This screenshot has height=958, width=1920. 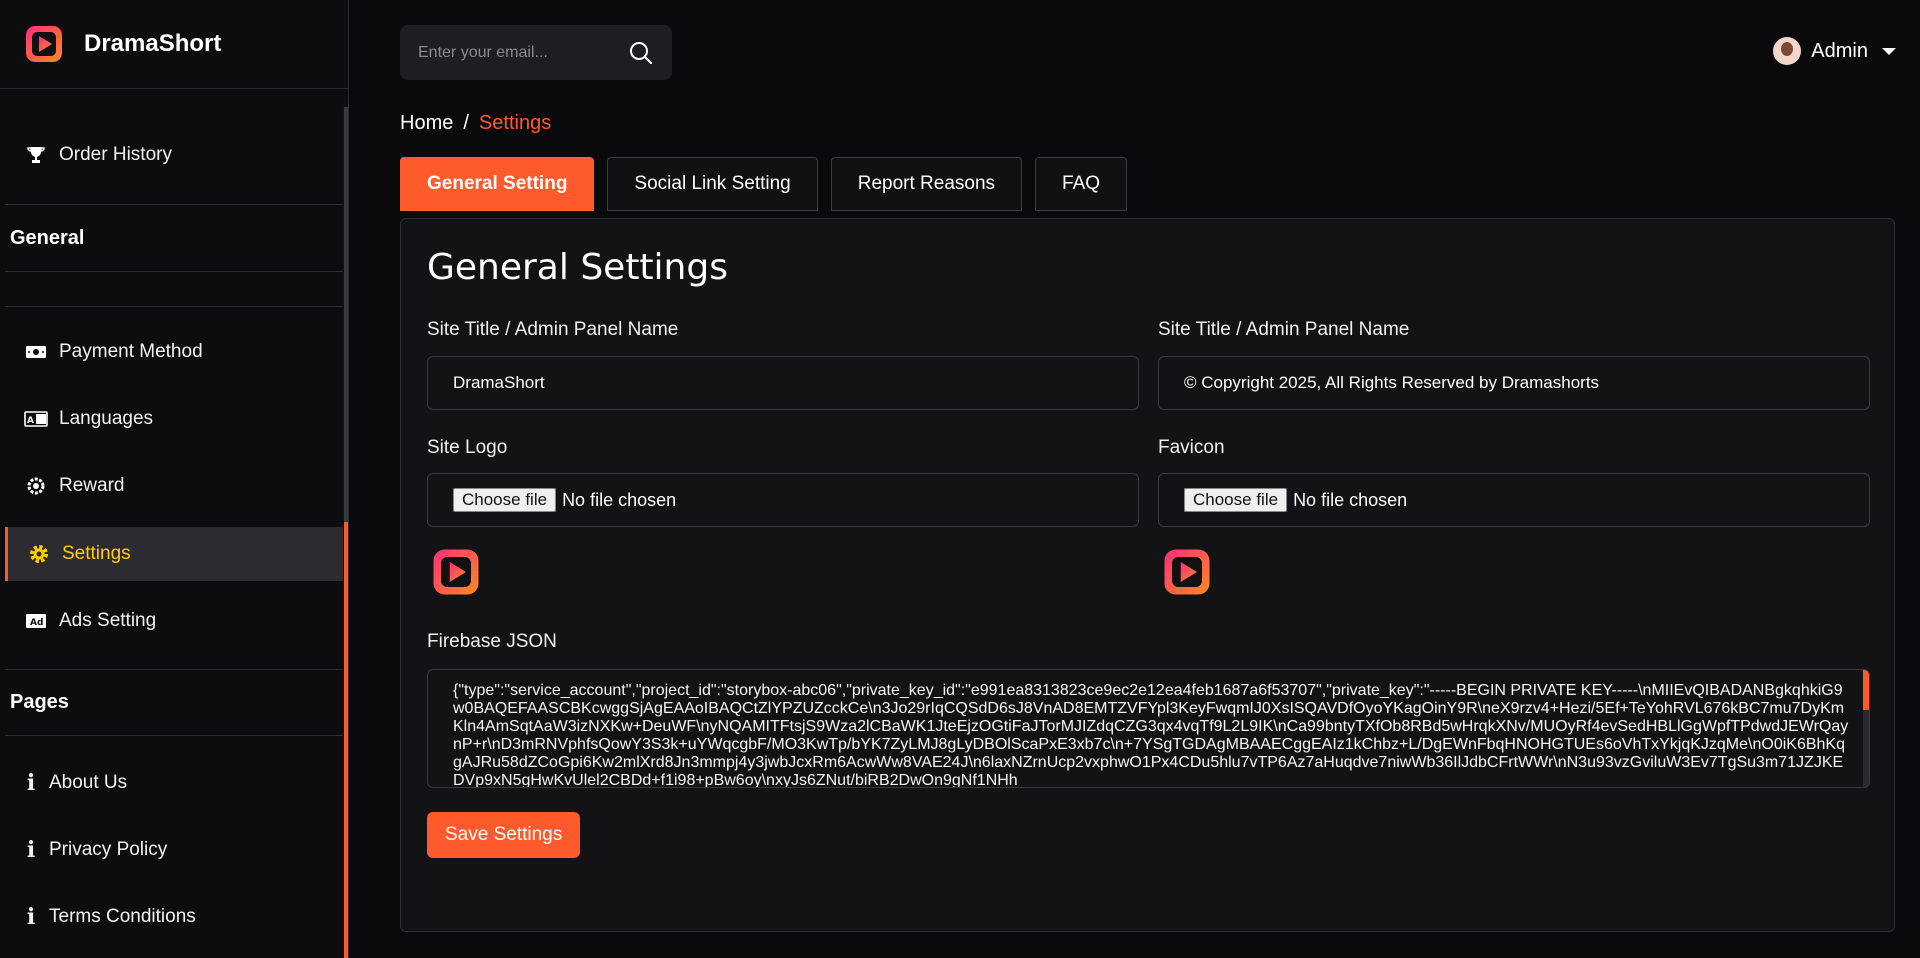 I want to click on breadcrumb-current: Settings, so click(x=515, y=123).